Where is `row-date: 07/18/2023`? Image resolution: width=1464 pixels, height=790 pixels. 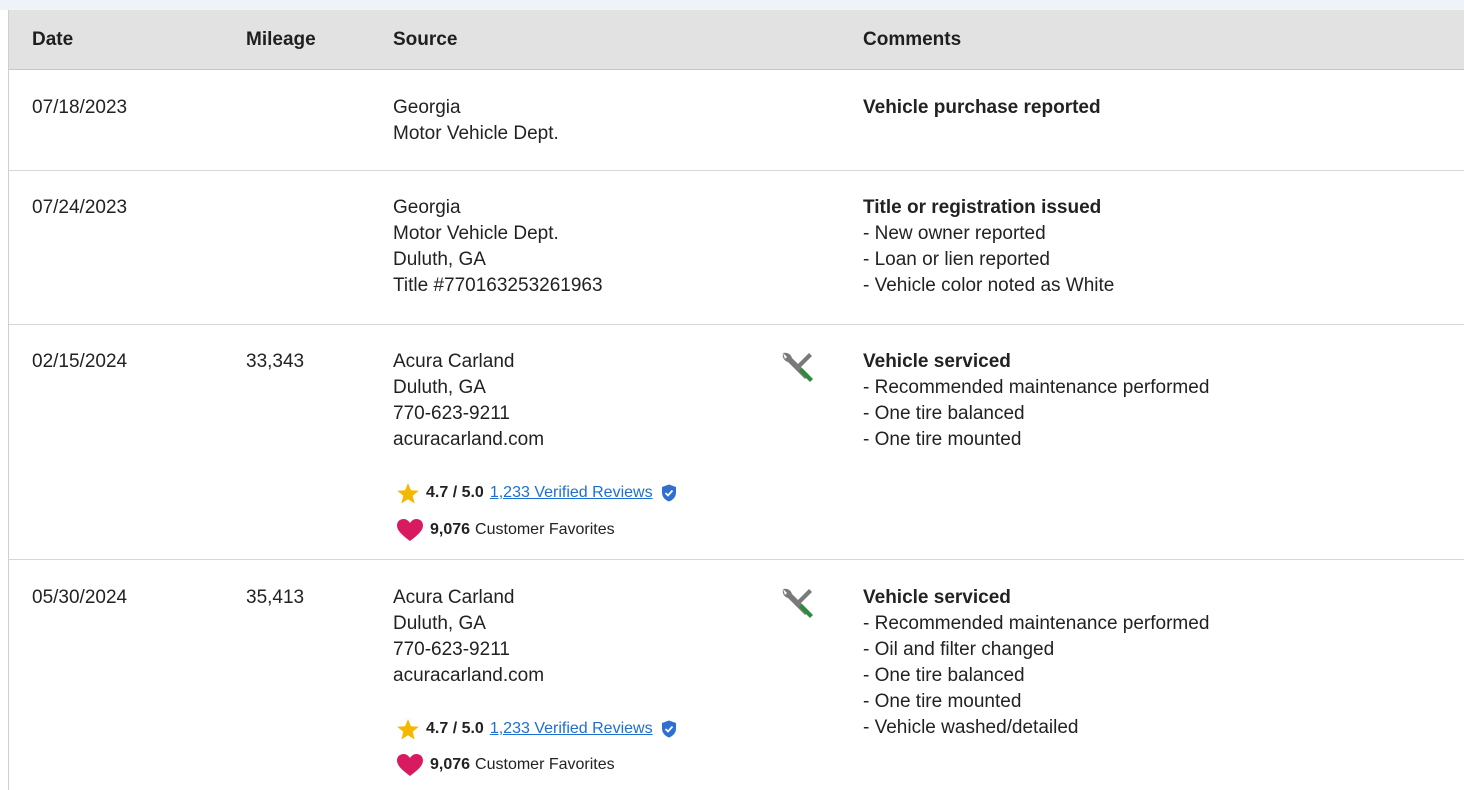 row-date: 07/18/2023 is located at coordinates (80, 107).